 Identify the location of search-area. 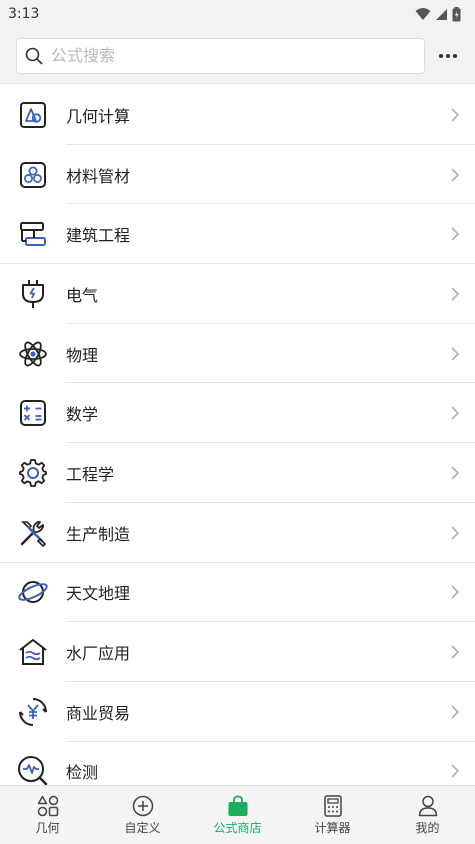
(237, 56).